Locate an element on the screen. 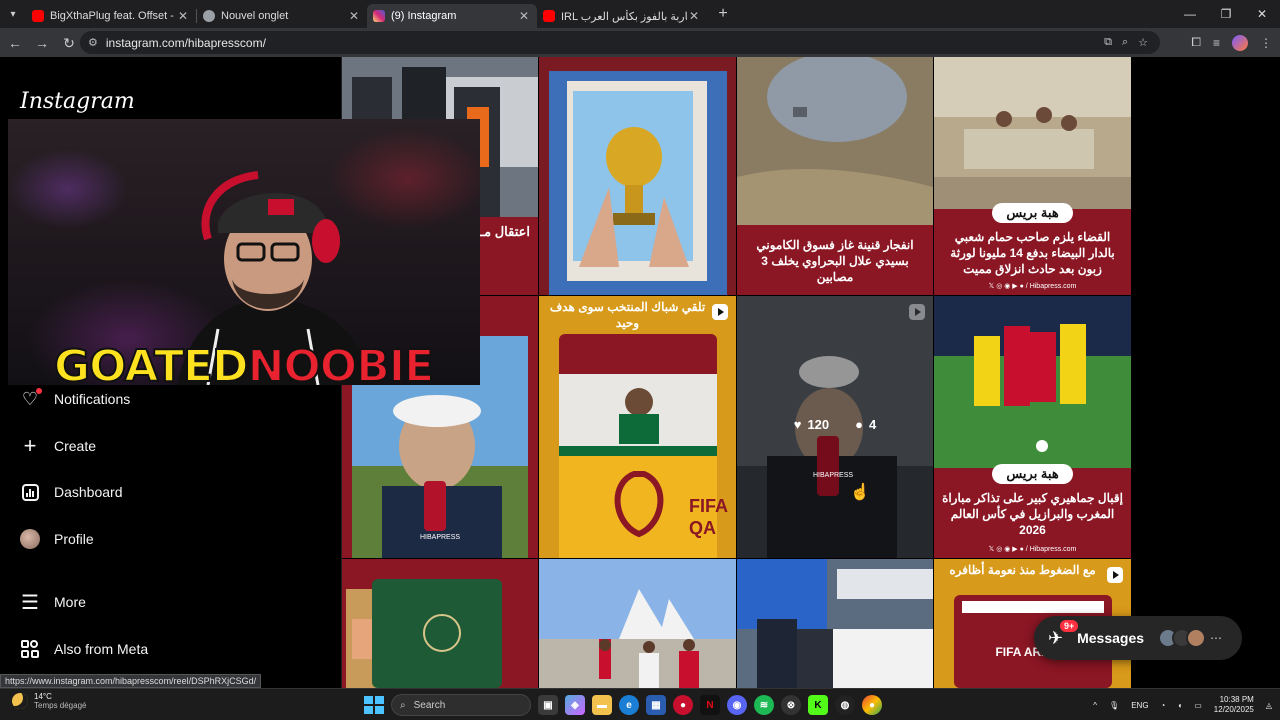  browser-tab-youtube: BigXthaPlug feat. Offset - Clima ✕ is located at coordinates (111, 16).